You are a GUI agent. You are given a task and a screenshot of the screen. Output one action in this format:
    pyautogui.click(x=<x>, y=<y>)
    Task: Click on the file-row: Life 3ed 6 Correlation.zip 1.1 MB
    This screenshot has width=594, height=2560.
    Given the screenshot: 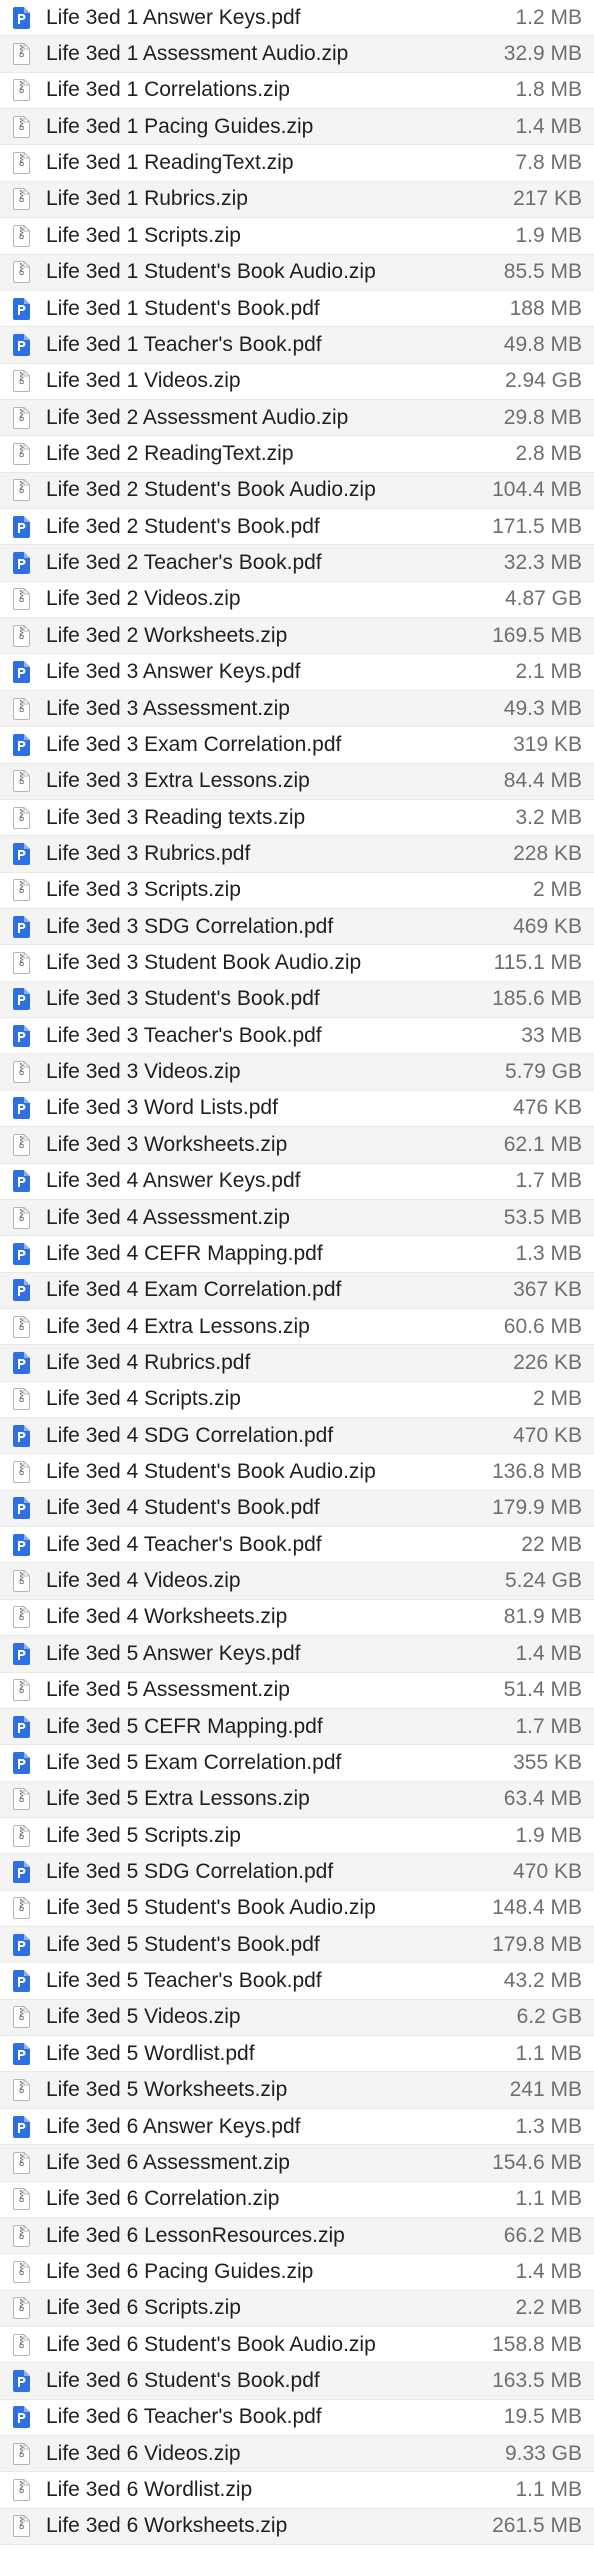 What is the action you would take?
    pyautogui.click(x=297, y=2199)
    